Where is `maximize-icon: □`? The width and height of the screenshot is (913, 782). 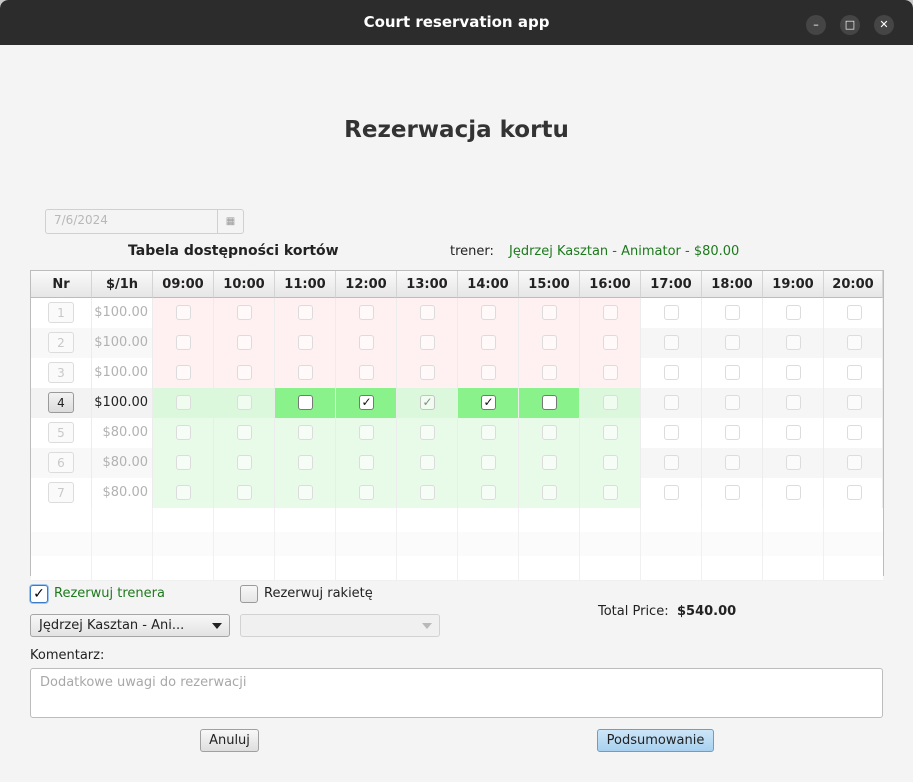 maximize-icon: □ is located at coordinates (850, 25).